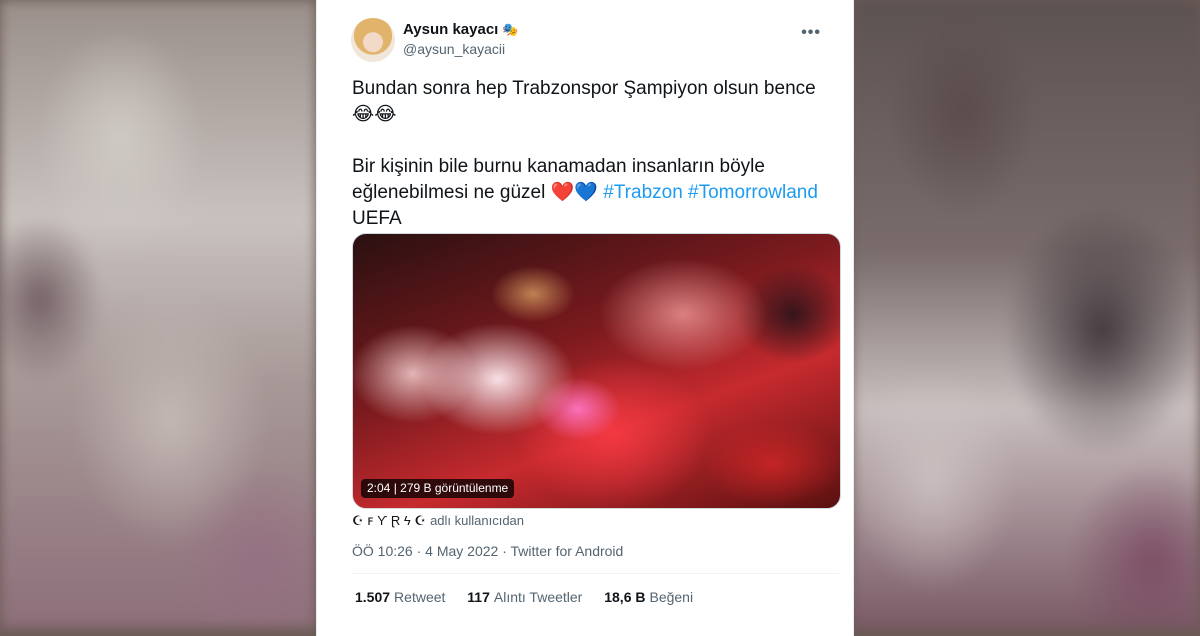 The image size is (1200, 636). What do you see at coordinates (420, 597) in the screenshot?
I see `retweets-label: Retweet` at bounding box center [420, 597].